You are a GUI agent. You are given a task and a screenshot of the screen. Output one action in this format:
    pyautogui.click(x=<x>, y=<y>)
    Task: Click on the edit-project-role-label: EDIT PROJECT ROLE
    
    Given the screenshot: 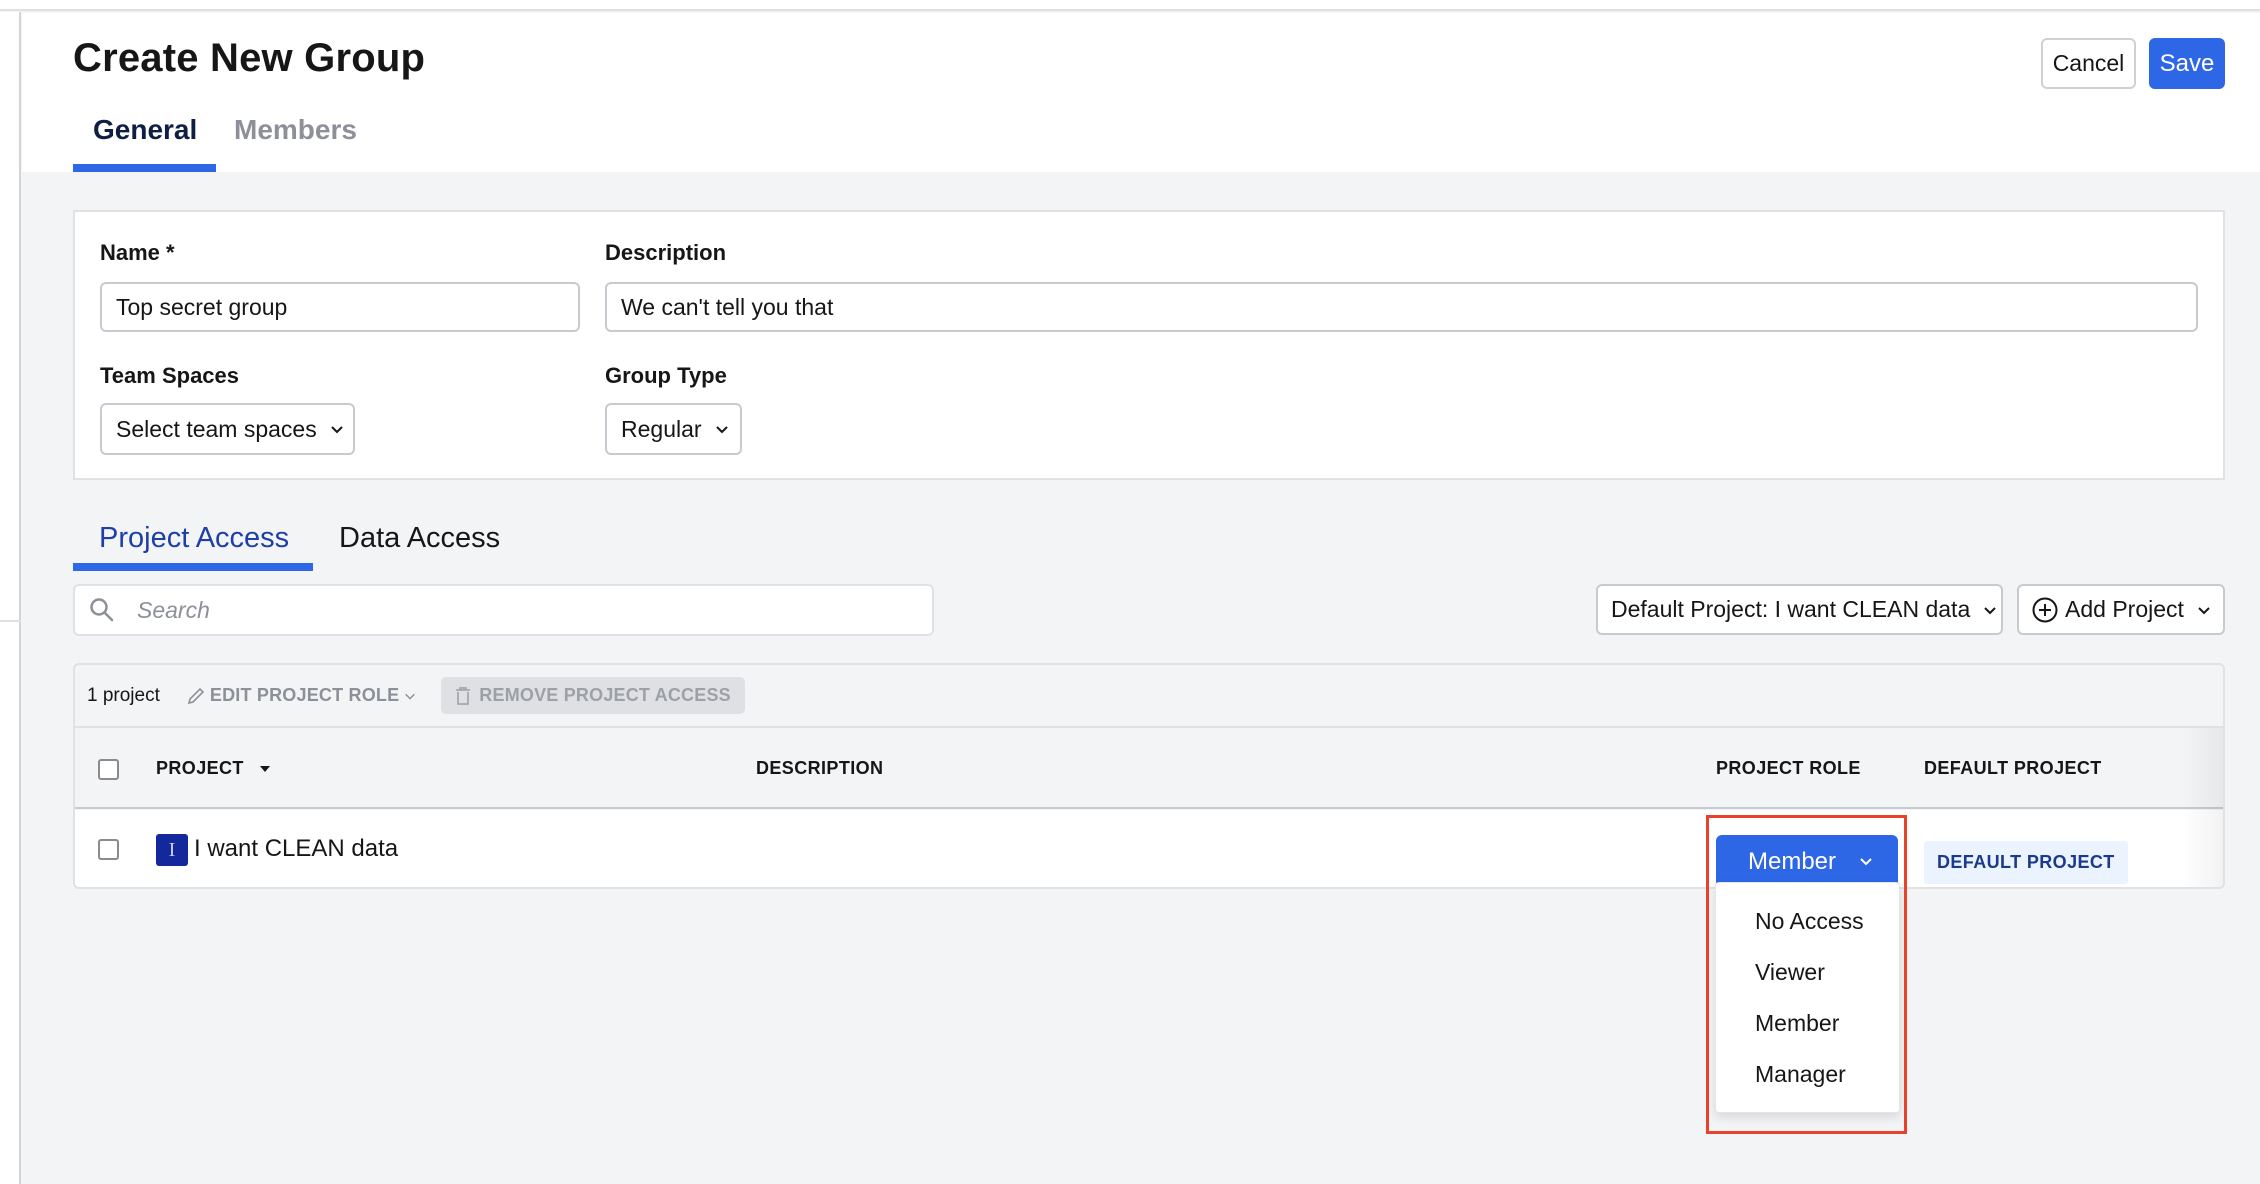 What is the action you would take?
    pyautogui.click(x=304, y=695)
    